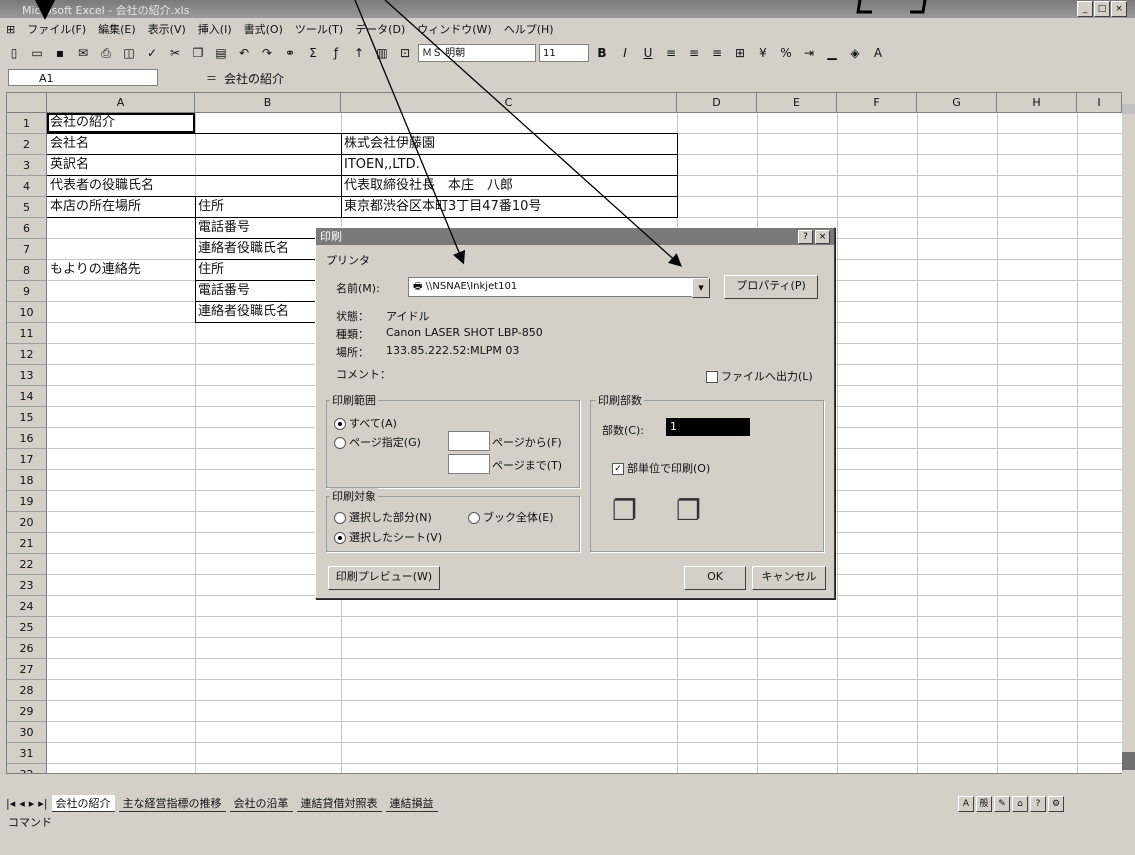  I want to click on menu-data: データ(D), so click(380, 29).